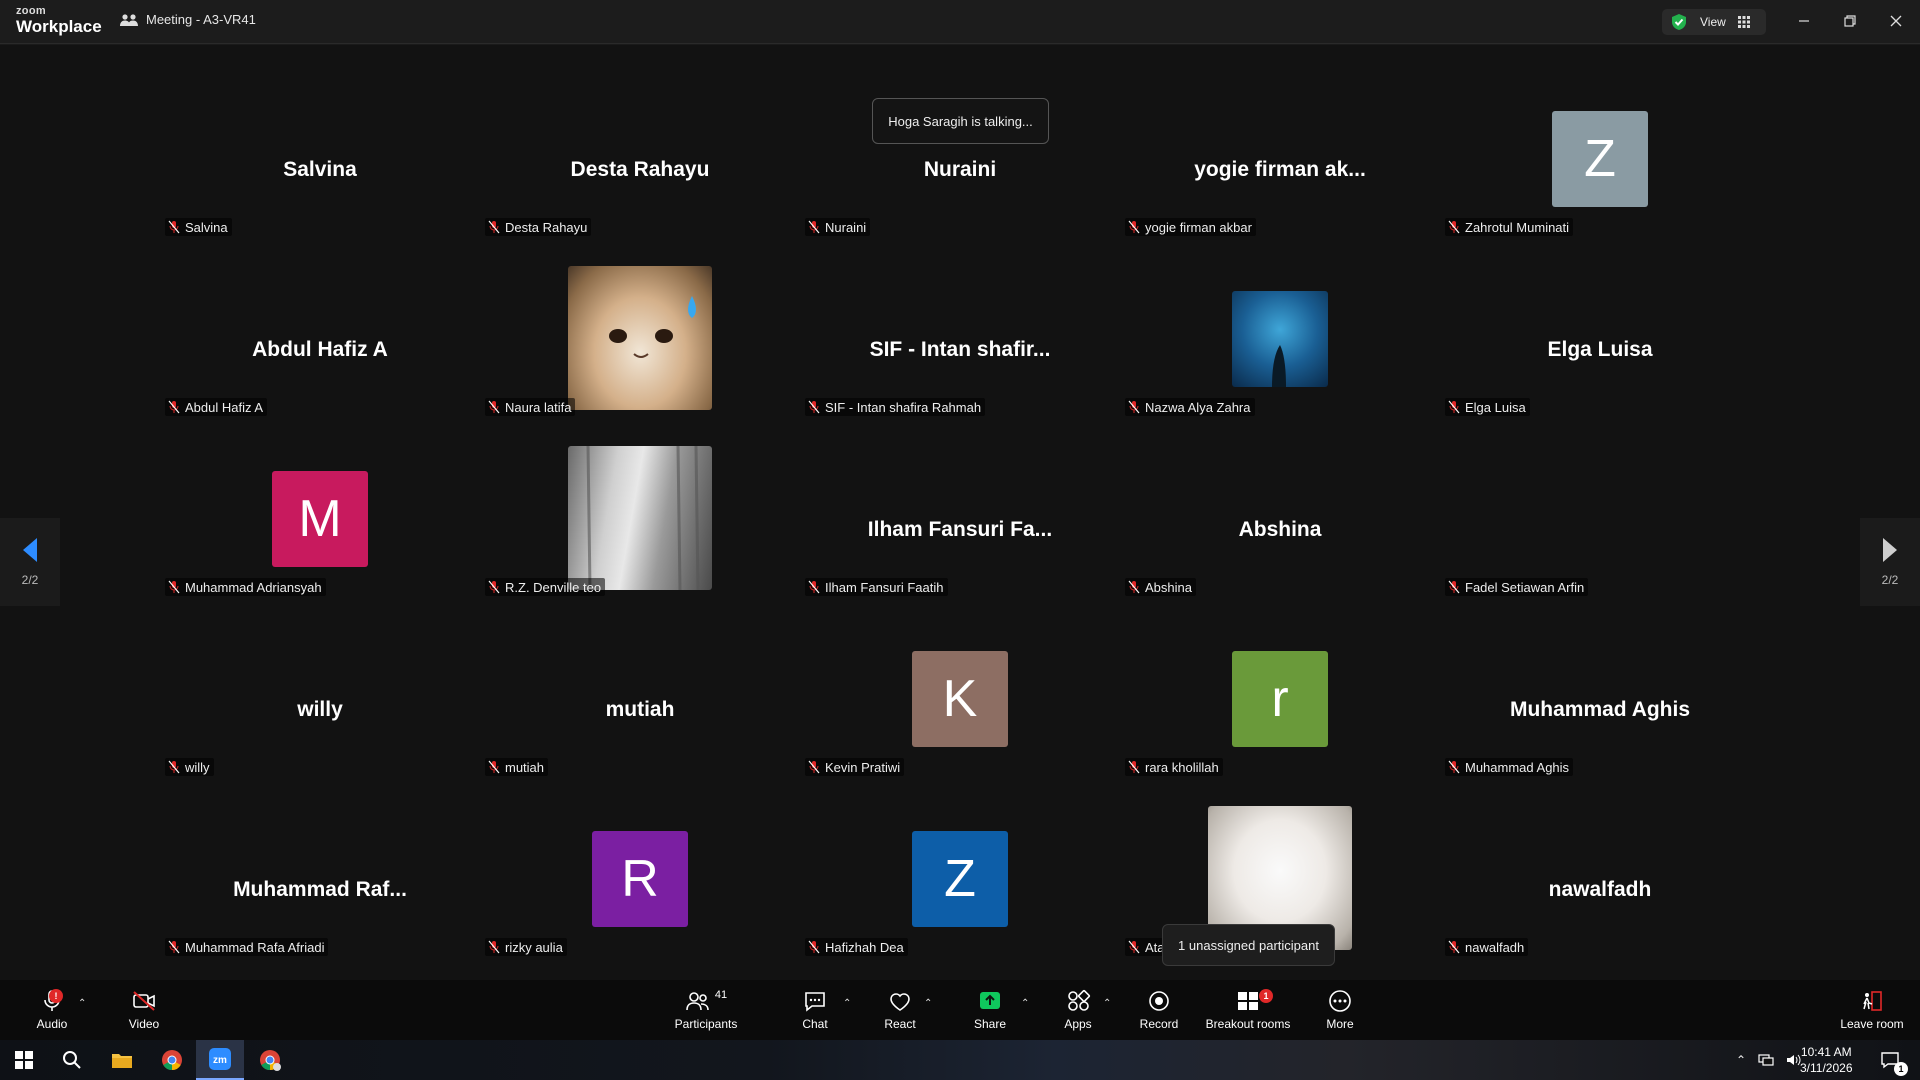 The width and height of the screenshot is (1920, 1080). Describe the element at coordinates (1078, 1010) in the screenshot. I see `apps-button: Apps` at that location.